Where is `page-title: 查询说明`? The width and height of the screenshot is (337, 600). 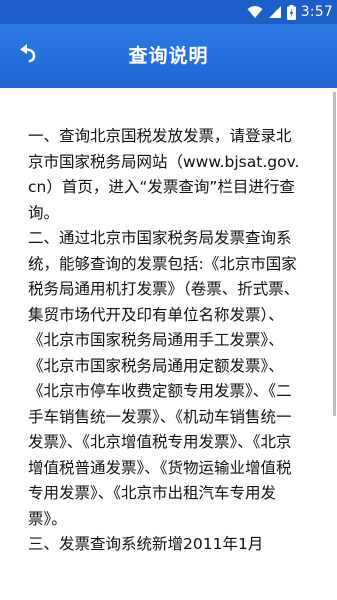
page-title: 查询说明 is located at coordinates (168, 56).